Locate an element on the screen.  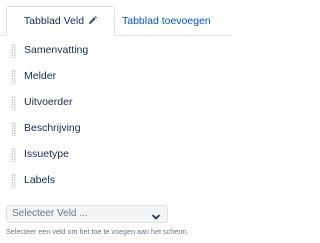
add-tab-link: Tabblad toevoegen is located at coordinates (166, 21).